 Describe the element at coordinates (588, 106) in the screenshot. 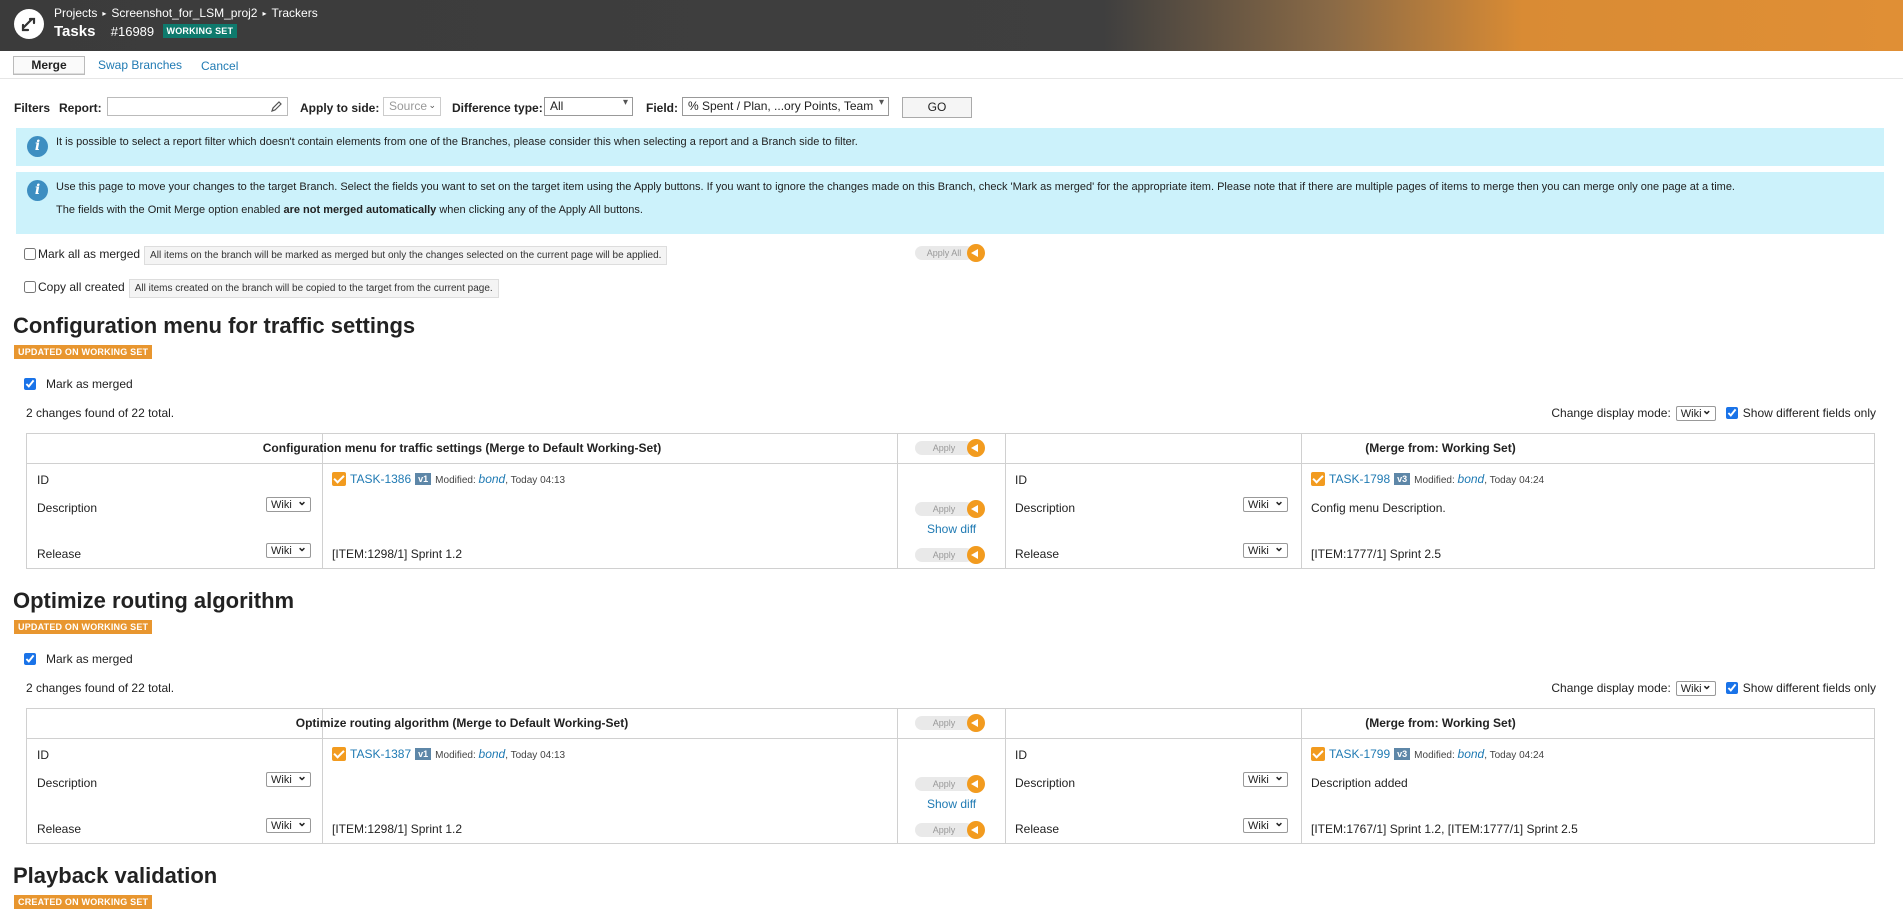

I see `difference-type-select: All ▾` at that location.